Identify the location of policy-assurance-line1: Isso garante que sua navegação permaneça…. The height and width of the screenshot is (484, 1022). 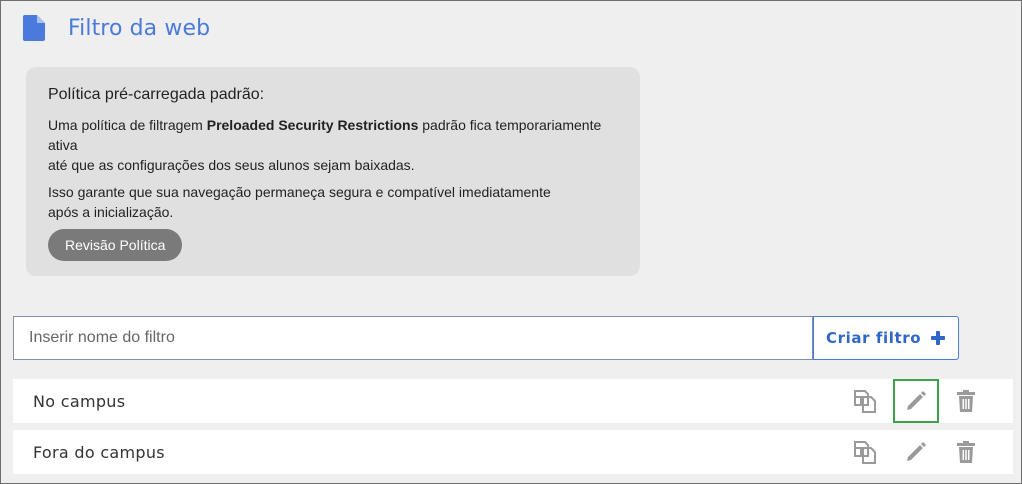
(299, 192).